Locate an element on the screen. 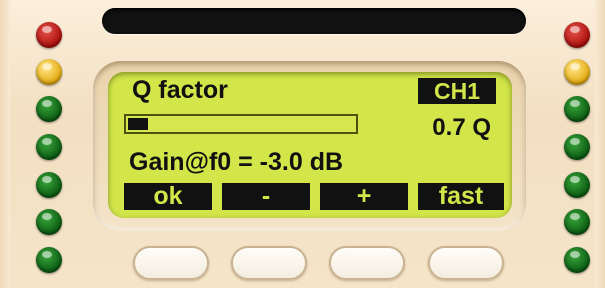 Image resolution: width=605 pixels, height=288 pixels. channel-badge: CH1 is located at coordinates (457, 91).